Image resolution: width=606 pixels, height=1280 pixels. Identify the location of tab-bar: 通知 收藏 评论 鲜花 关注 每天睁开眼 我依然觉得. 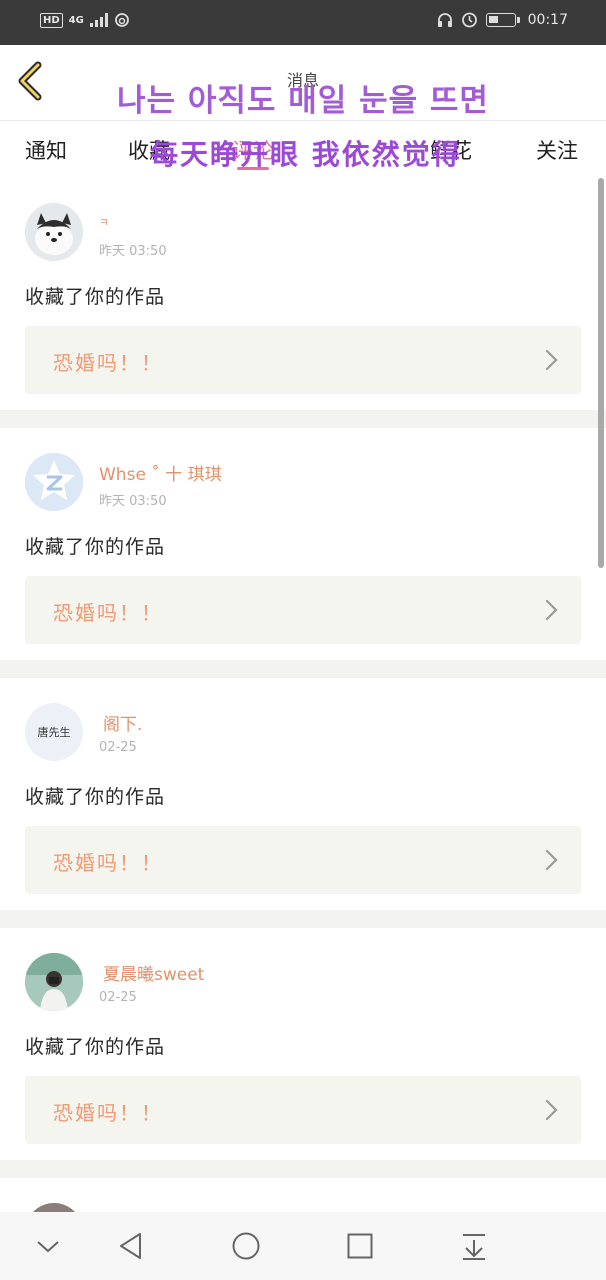
(303, 149).